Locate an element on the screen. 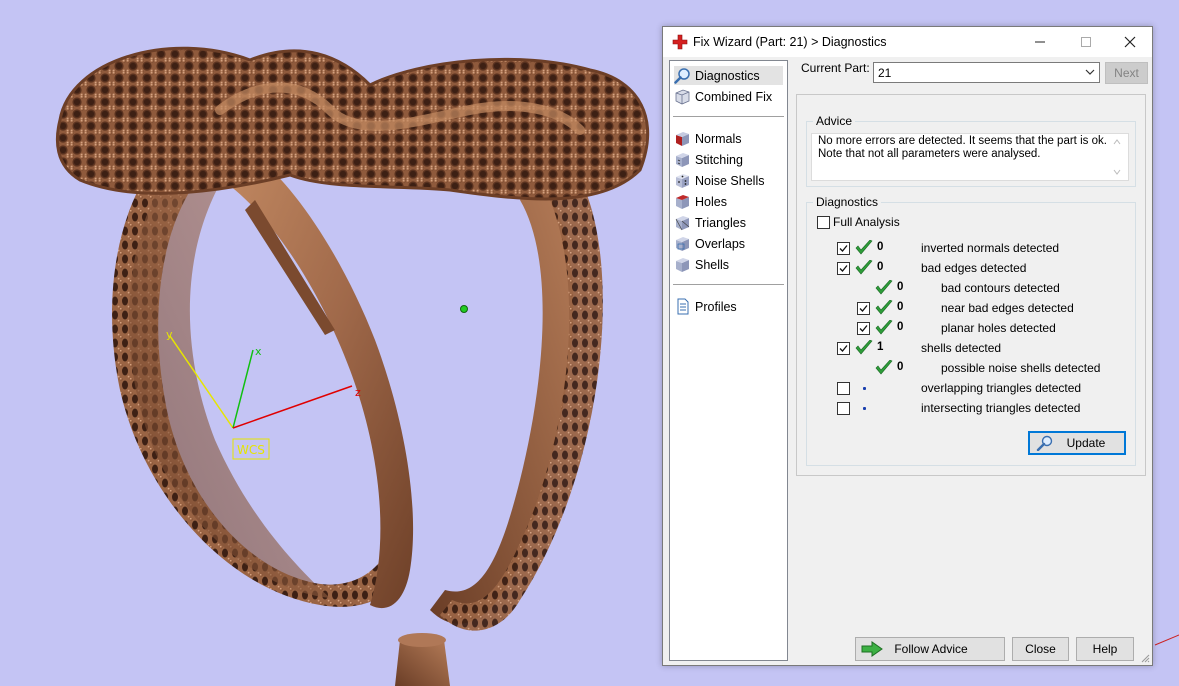 The width and height of the screenshot is (1179, 686). minimize-button is located at coordinates (1040, 42).